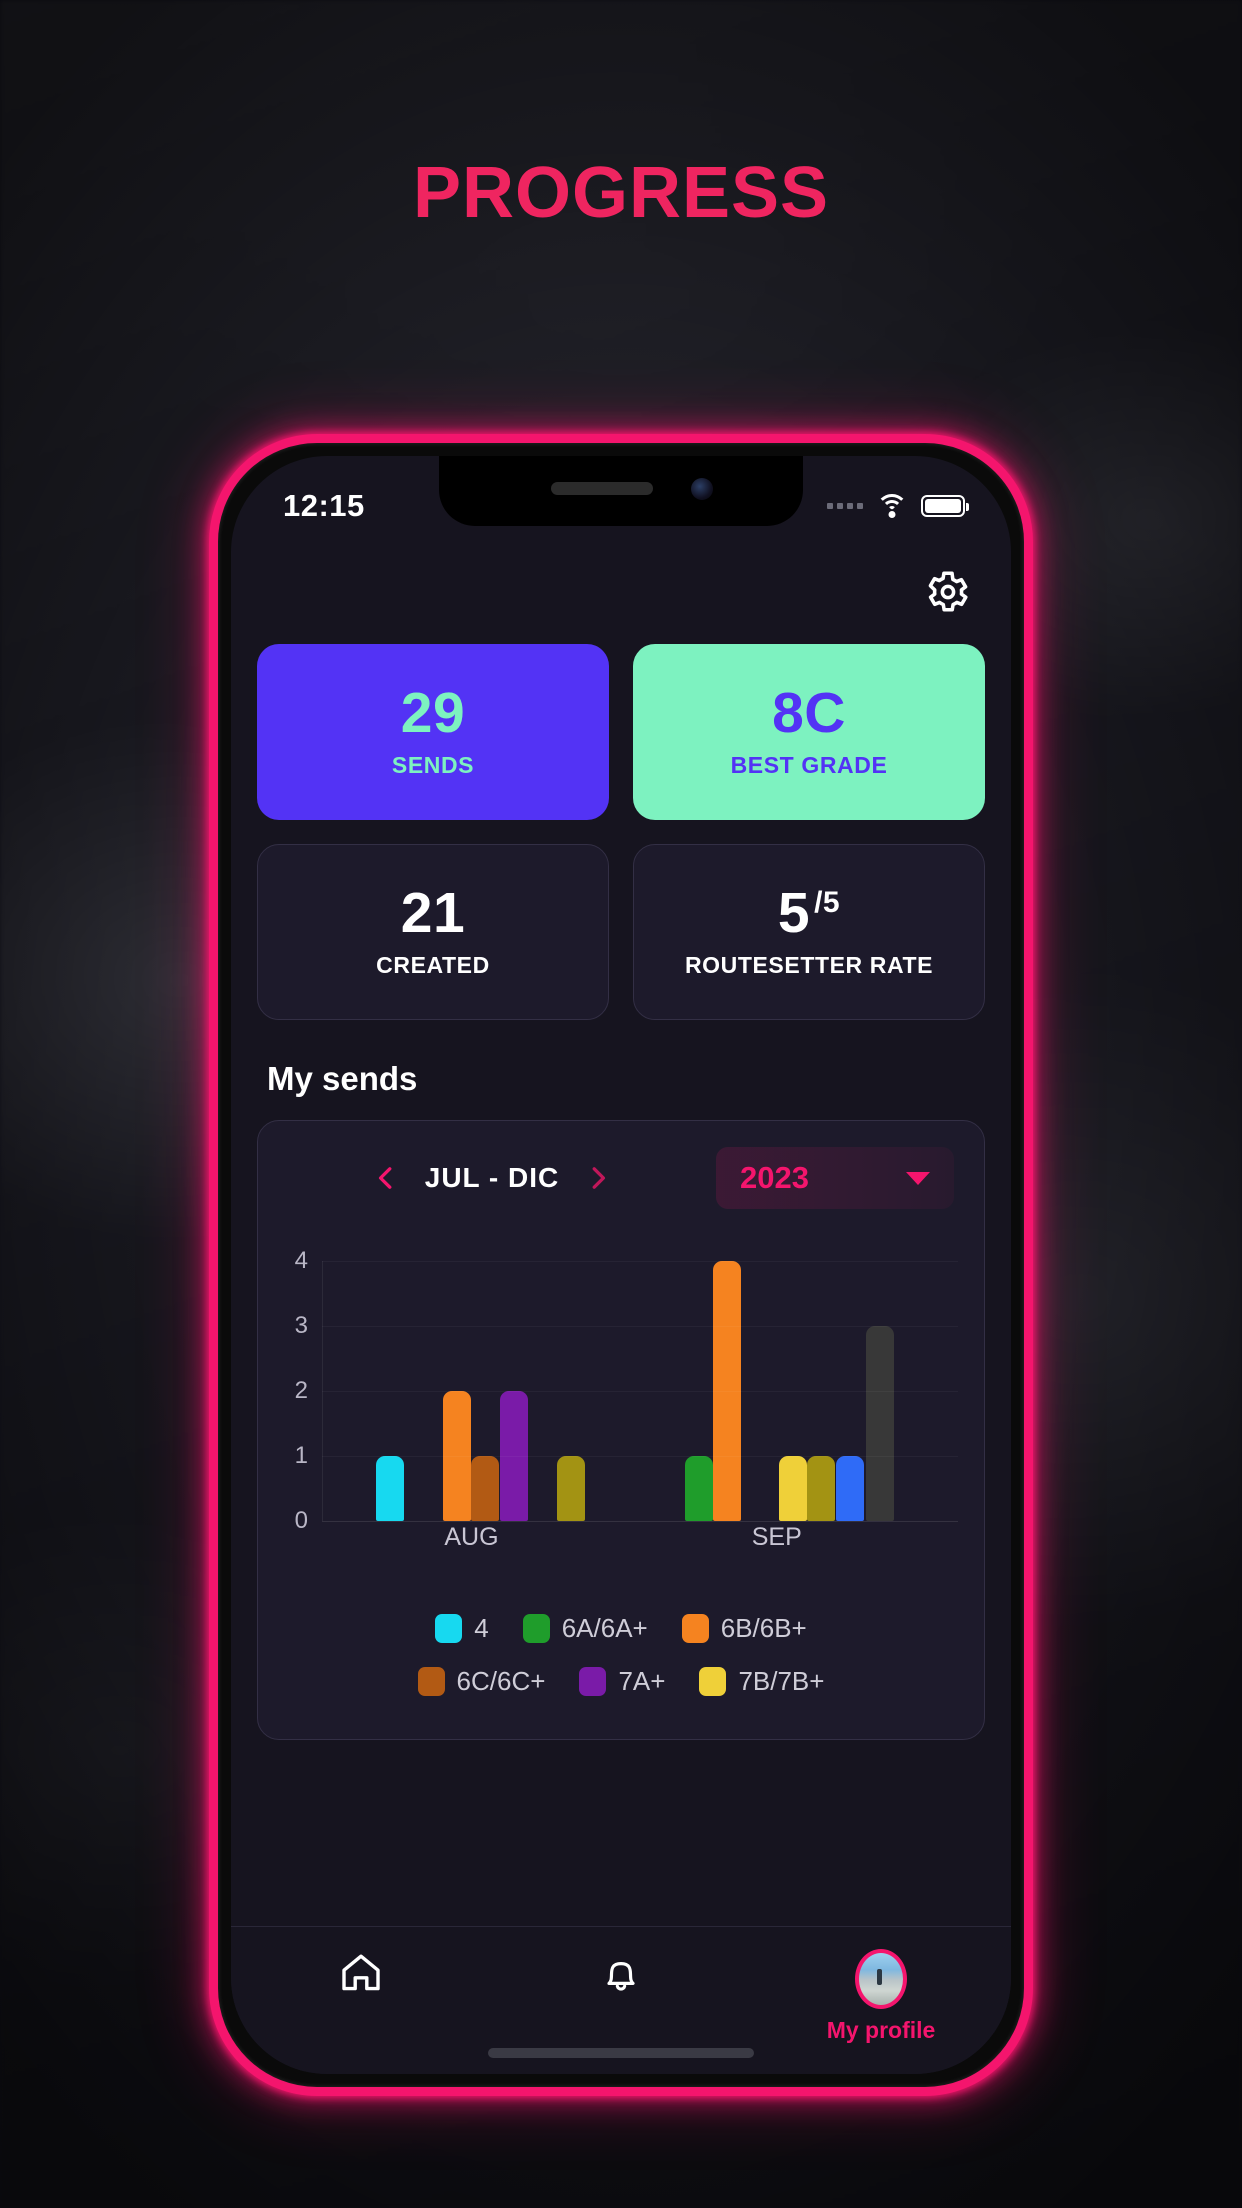 The height and width of the screenshot is (2208, 1242). I want to click on legend-item: 6B/6B+, so click(744, 1628).